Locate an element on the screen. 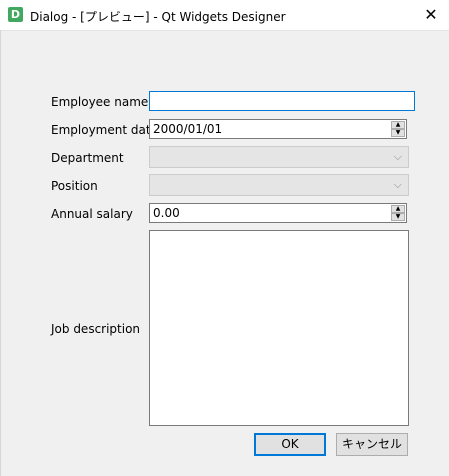 Image resolution: width=449 pixels, height=476 pixels. window-title: Dialog - [プレビュー] - Qt Widgets Designer is located at coordinates (158, 17).